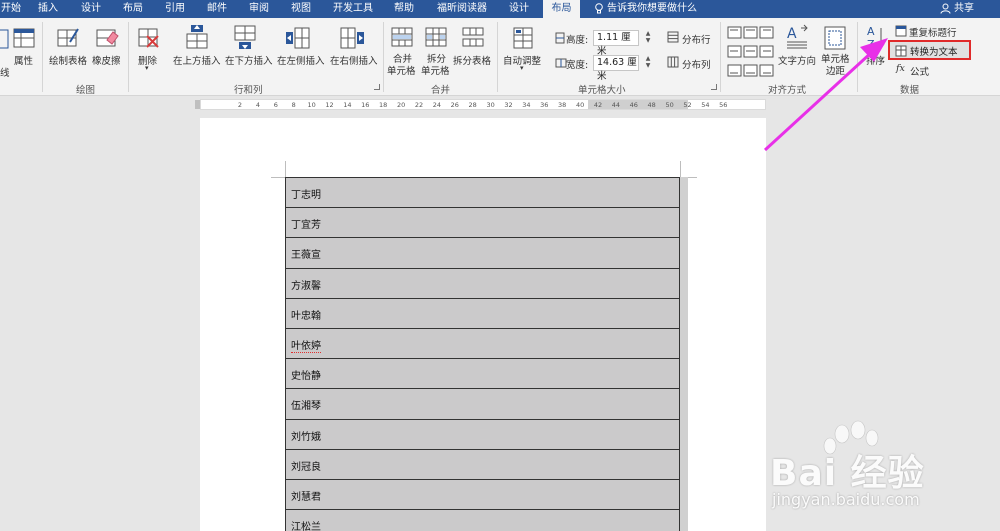  I want to click on insert-above-button: 在上方插入, so click(197, 60).